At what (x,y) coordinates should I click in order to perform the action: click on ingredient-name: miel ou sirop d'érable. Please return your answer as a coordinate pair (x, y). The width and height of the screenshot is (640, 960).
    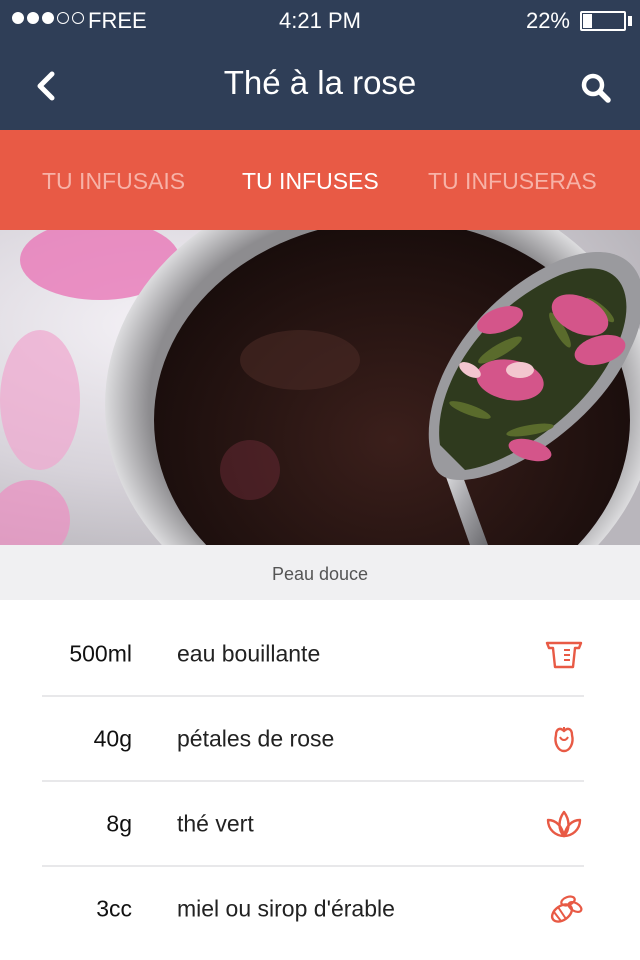
    Looking at the image, I should click on (286, 908).